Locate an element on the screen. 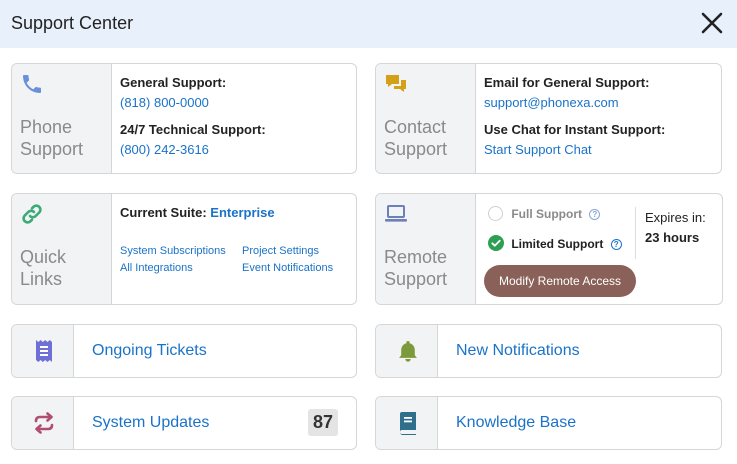  contact-support-side: Contact Support is located at coordinates (426, 118).